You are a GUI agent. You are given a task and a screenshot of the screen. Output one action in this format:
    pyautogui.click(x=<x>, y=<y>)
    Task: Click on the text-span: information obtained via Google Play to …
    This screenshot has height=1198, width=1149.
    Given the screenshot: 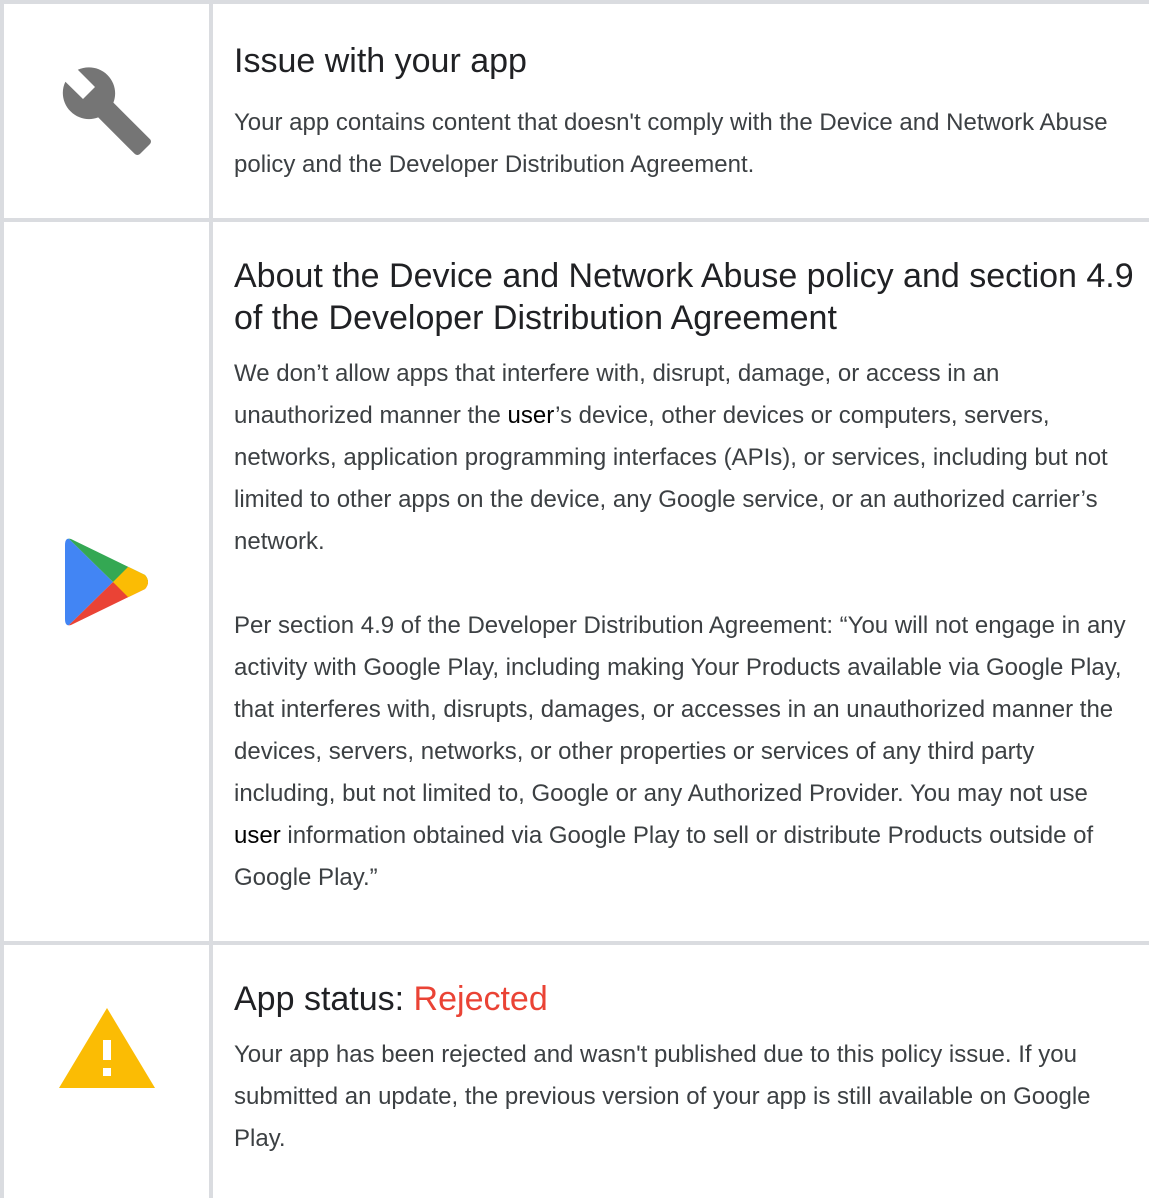 What is the action you would take?
    pyautogui.click(x=664, y=856)
    